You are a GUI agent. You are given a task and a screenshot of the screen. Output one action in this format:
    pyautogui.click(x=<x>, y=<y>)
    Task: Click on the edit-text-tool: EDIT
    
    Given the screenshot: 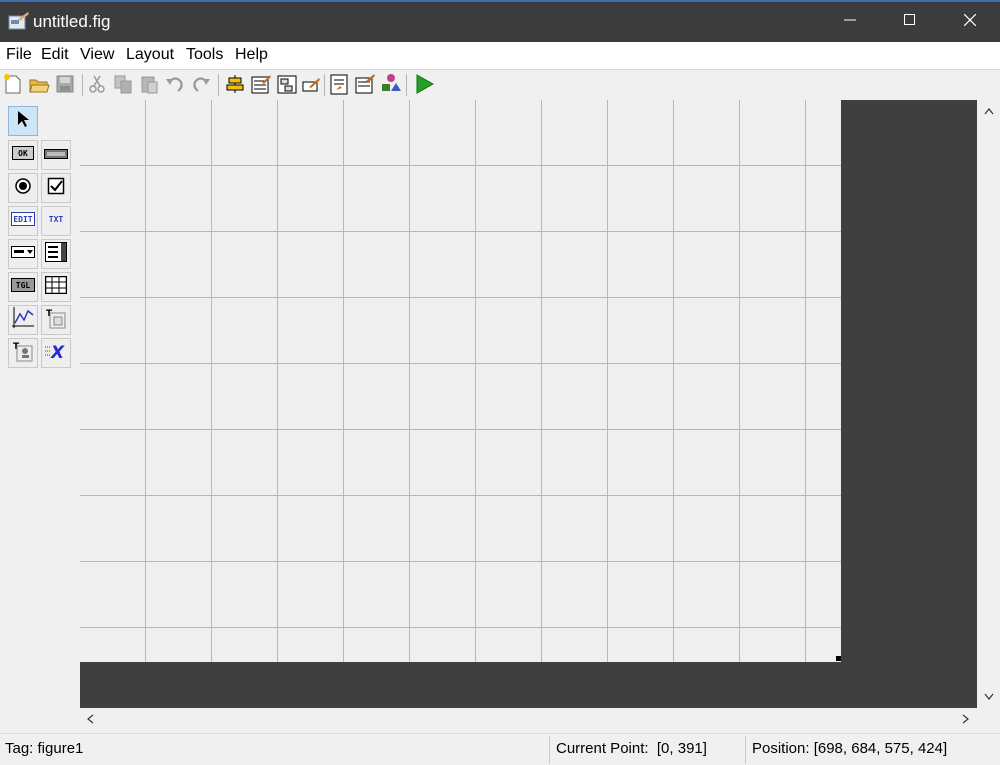 What is the action you would take?
    pyautogui.click(x=23, y=221)
    